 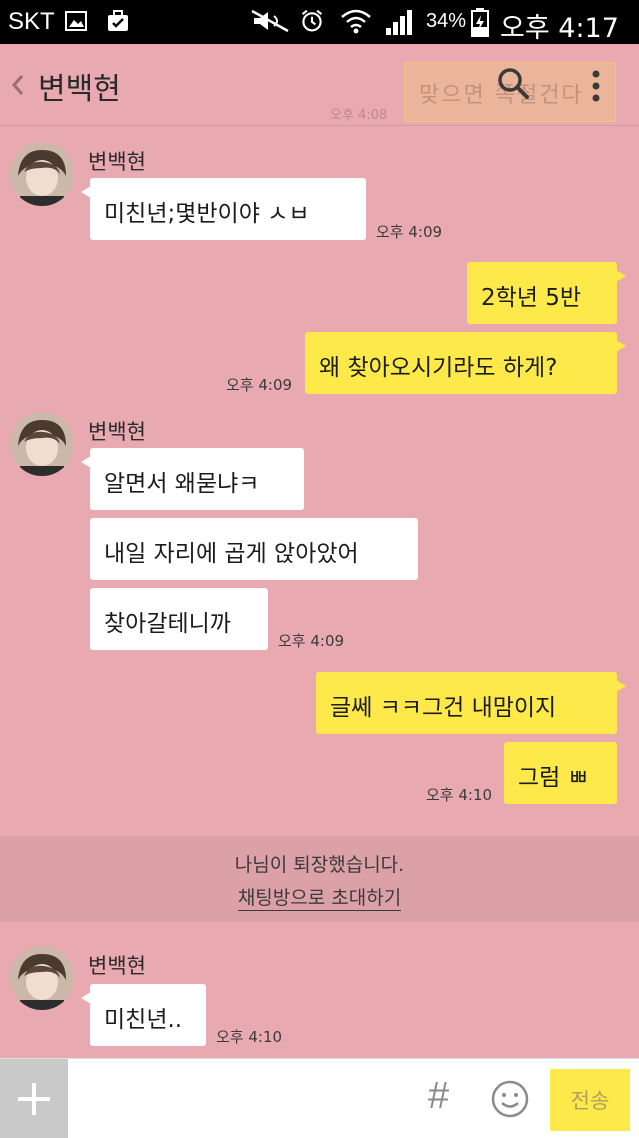 What do you see at coordinates (531, 298) in the screenshot?
I see `message-text: 2학년 5반` at bounding box center [531, 298].